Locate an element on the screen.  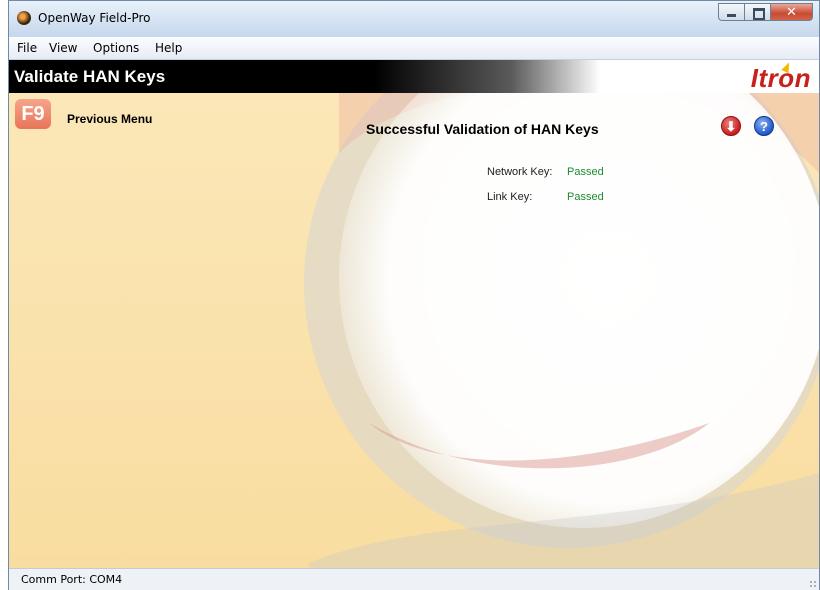
window-title: OpenWay Field-Pro is located at coordinates (94, 18).